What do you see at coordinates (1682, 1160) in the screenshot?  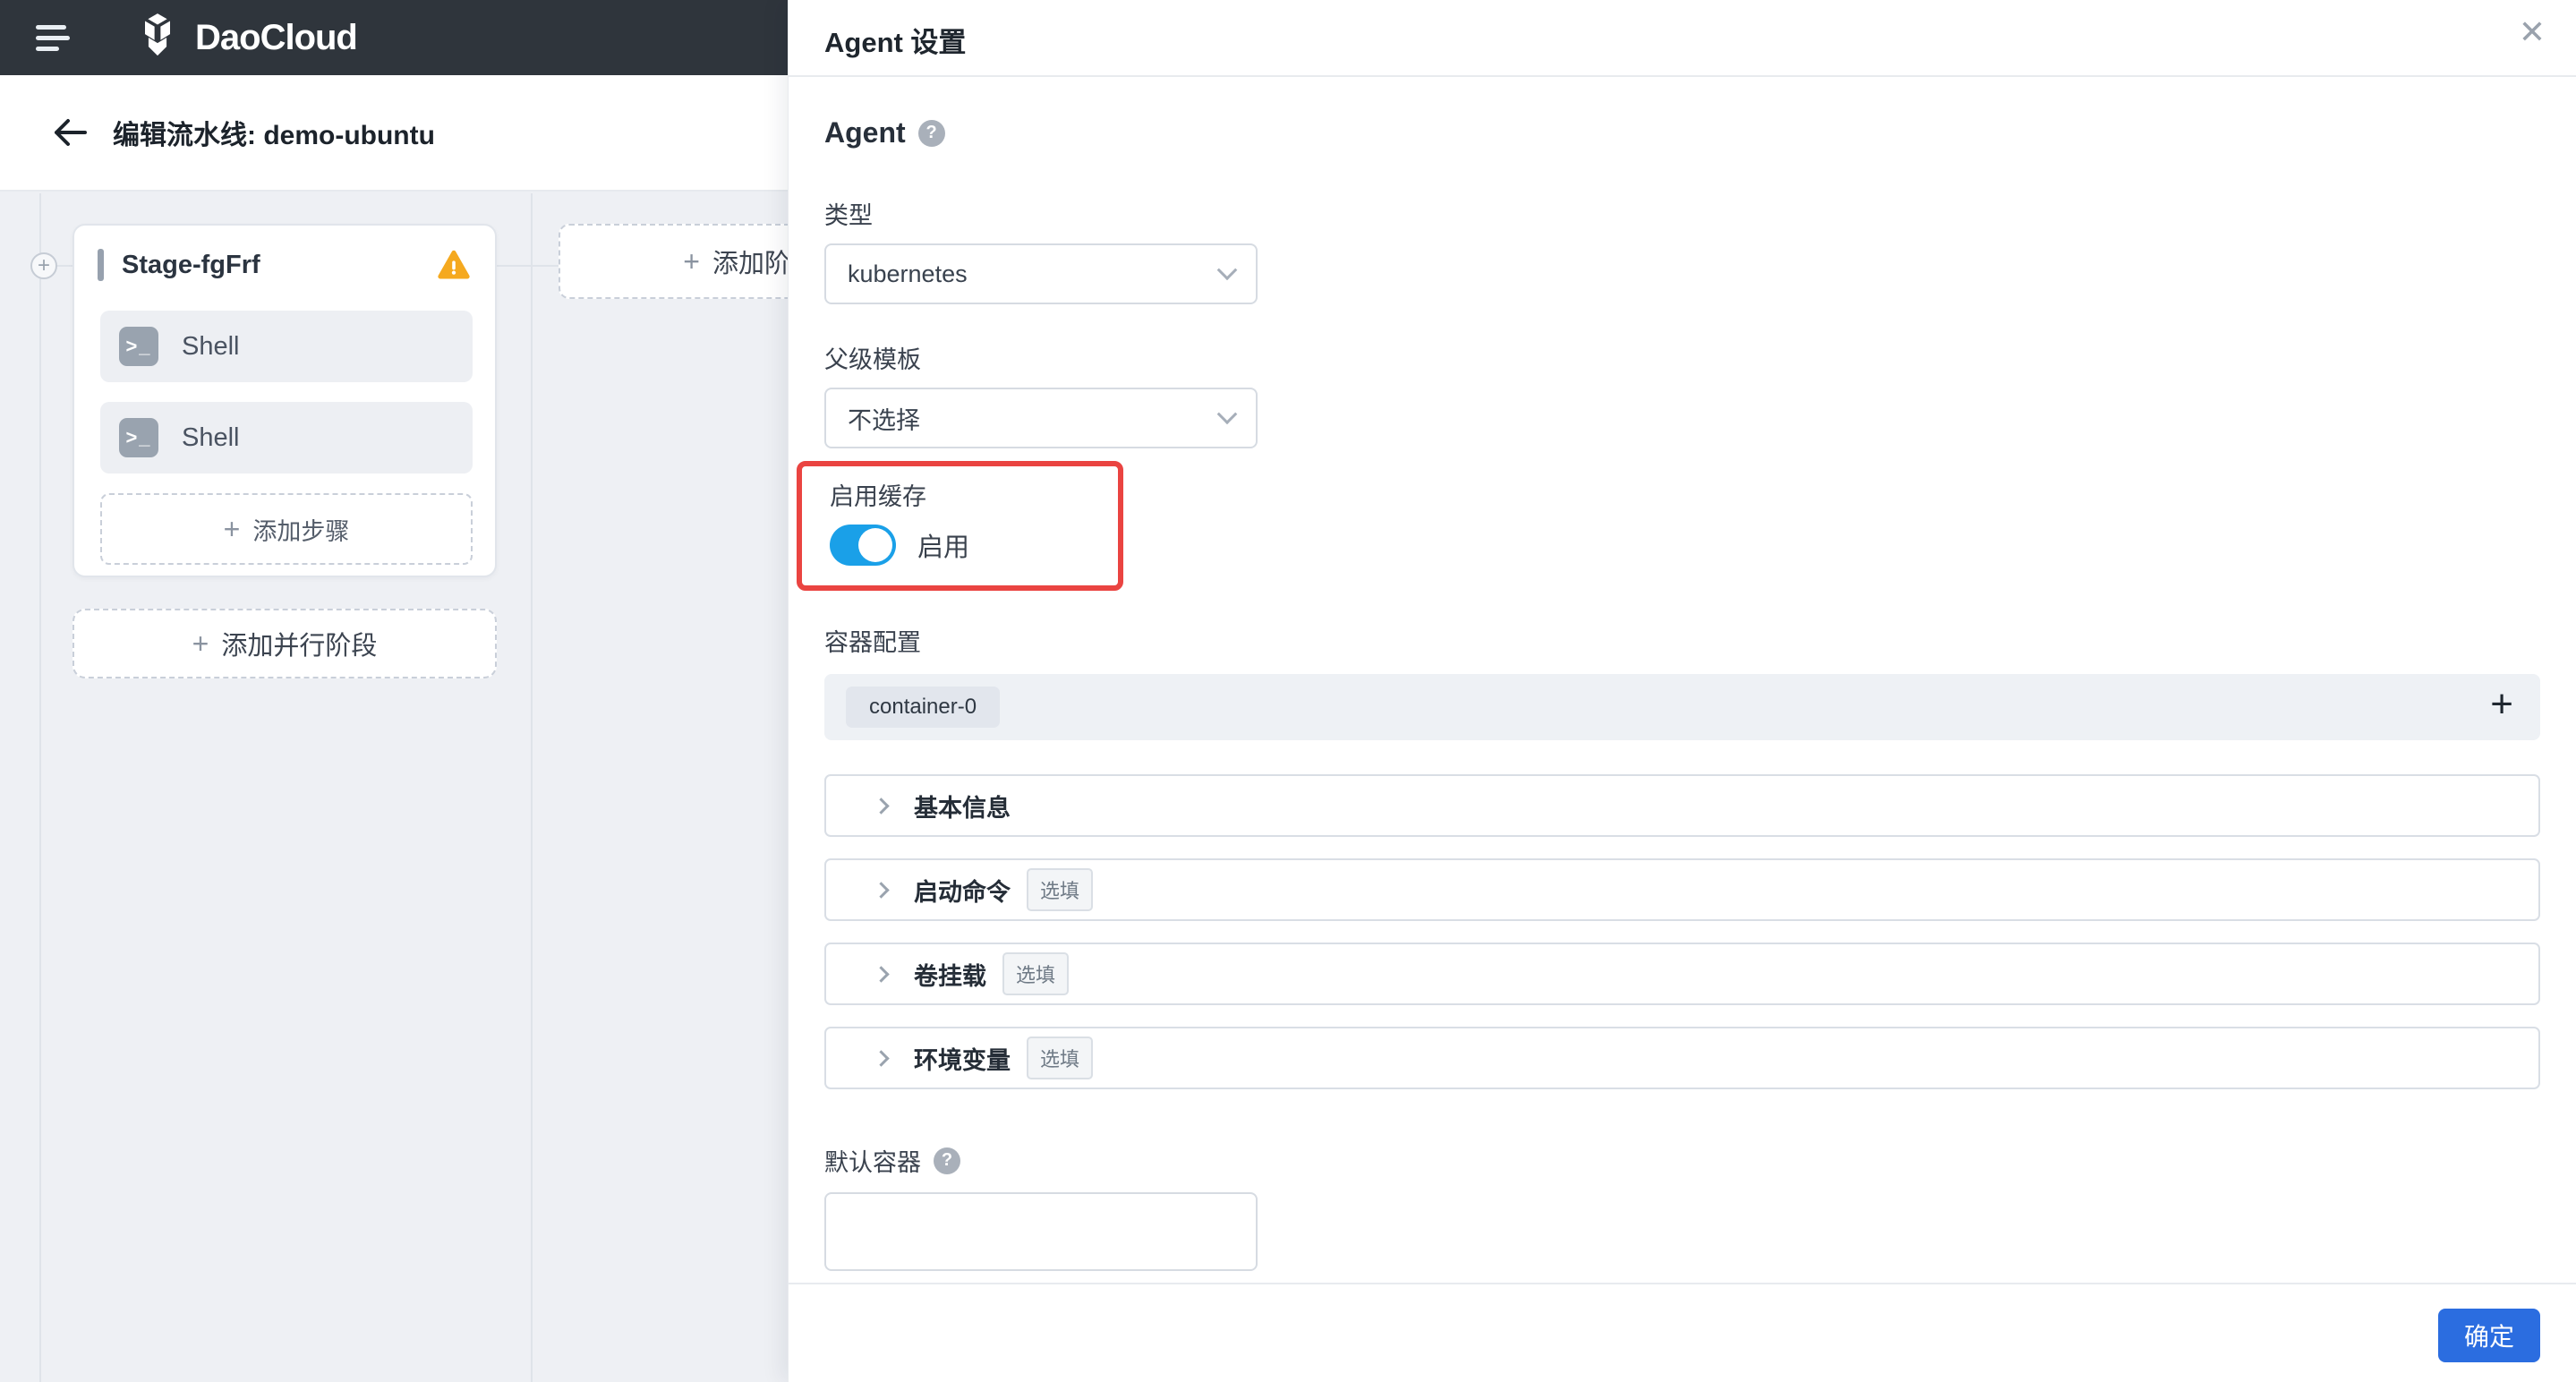 I see `default-container-row: 默认容器 ?` at bounding box center [1682, 1160].